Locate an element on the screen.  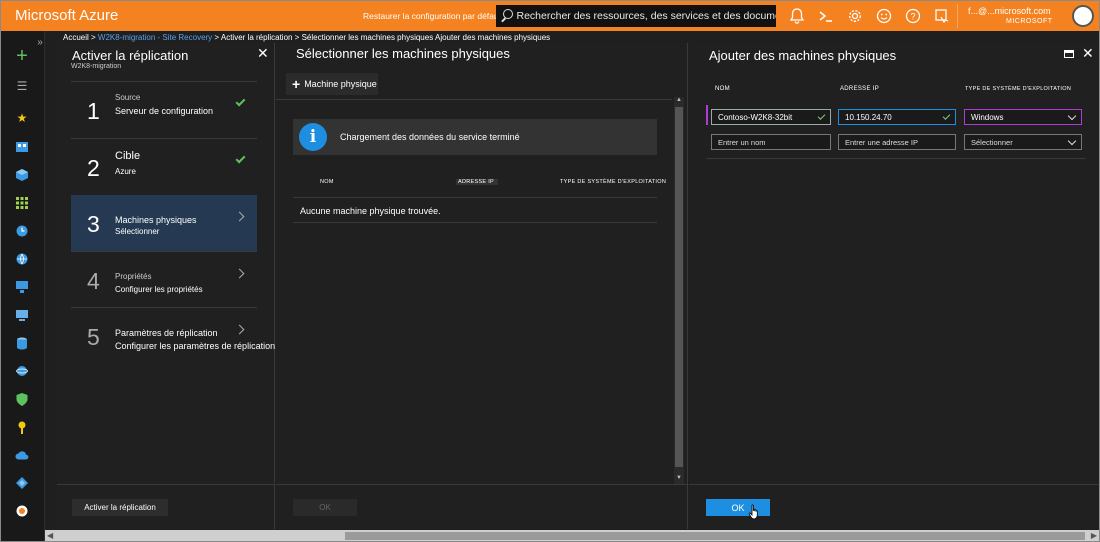
new-machine-name-input: Entrer un nom is located at coordinates (771, 142).